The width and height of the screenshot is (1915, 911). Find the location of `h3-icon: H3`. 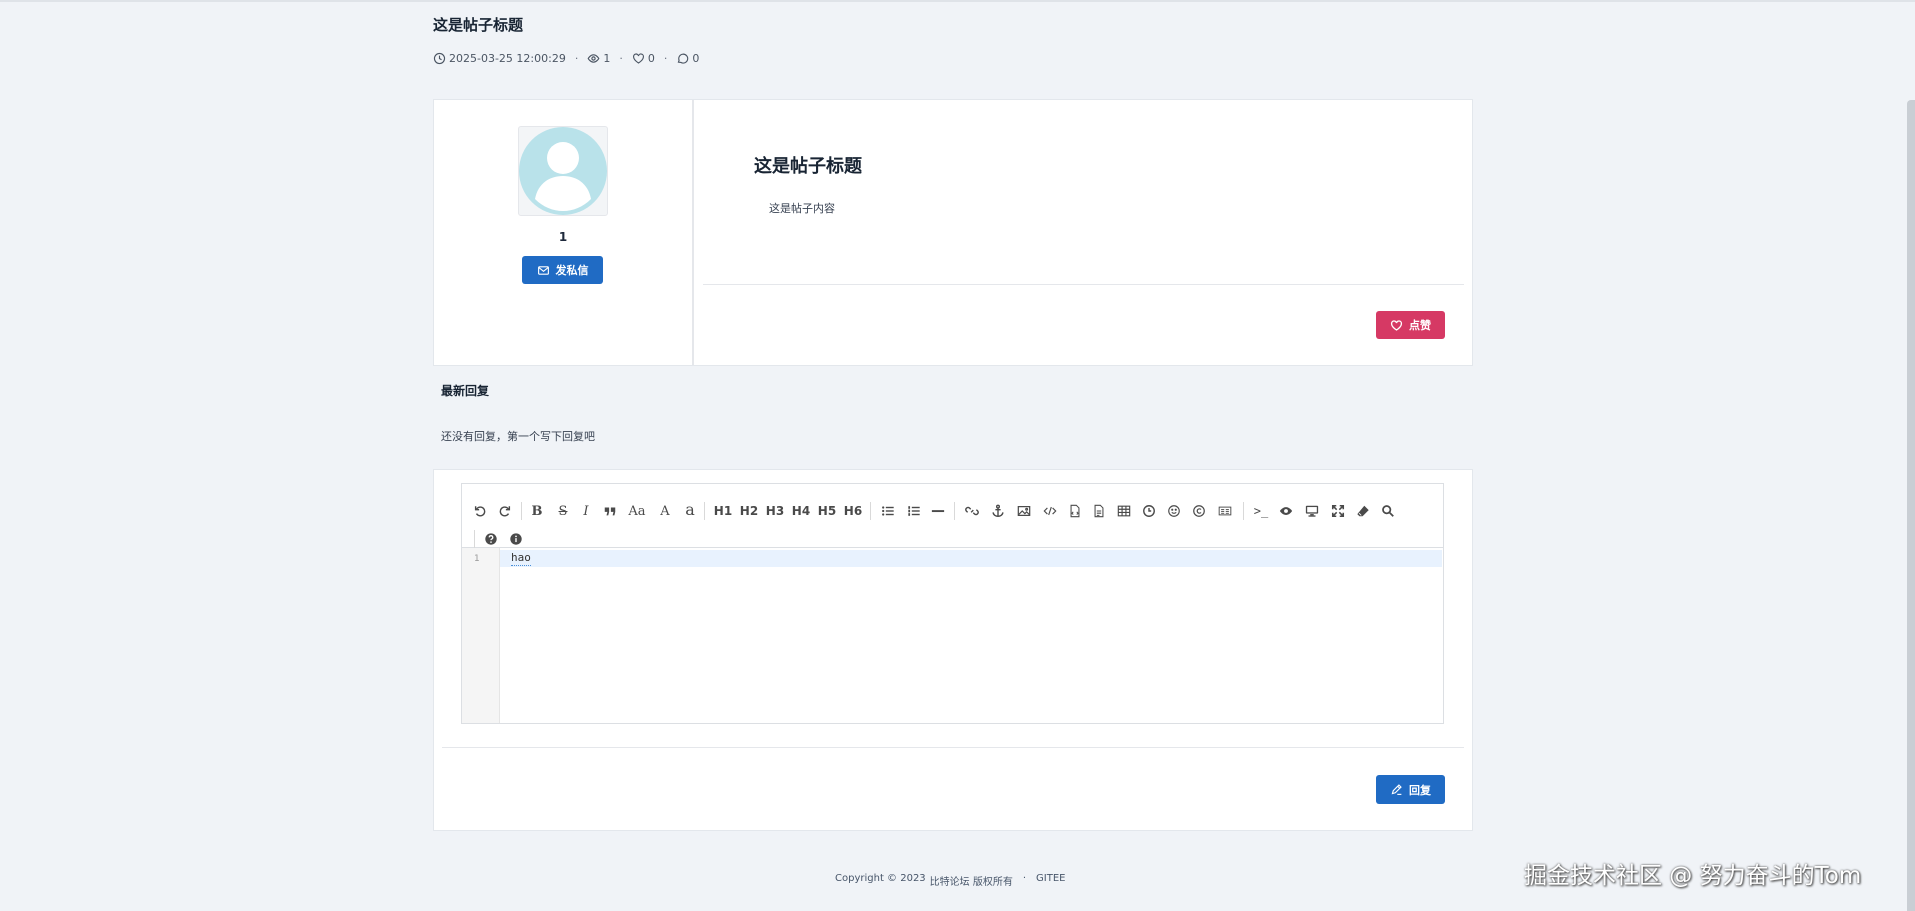

h3-icon: H3 is located at coordinates (775, 511).